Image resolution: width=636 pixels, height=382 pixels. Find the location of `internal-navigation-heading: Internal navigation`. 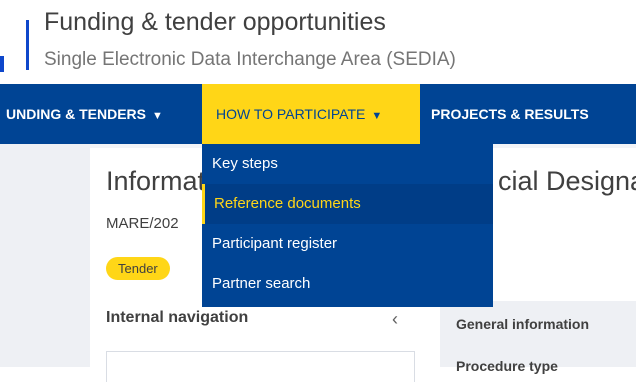

internal-navigation-heading: Internal navigation is located at coordinates (177, 317).